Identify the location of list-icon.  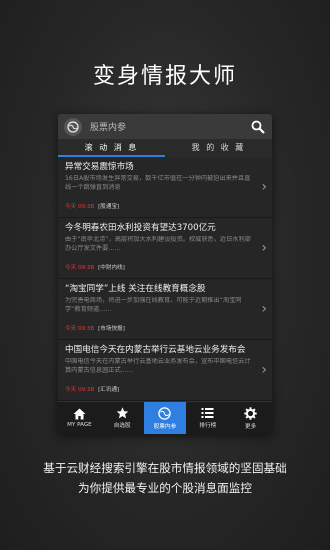
(207, 413).